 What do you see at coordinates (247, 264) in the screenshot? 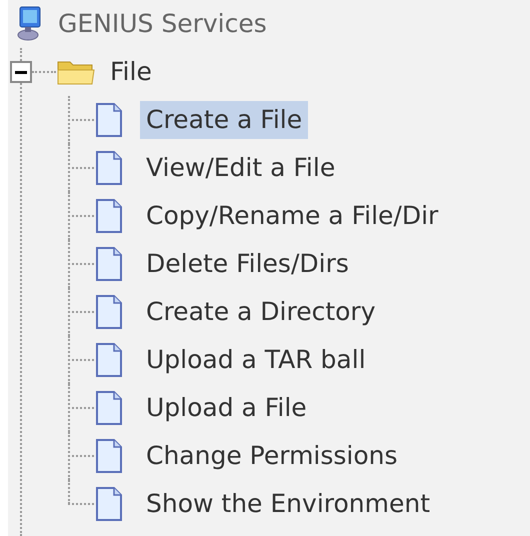
I see `tree-item: Delete Files/Dirs` at bounding box center [247, 264].